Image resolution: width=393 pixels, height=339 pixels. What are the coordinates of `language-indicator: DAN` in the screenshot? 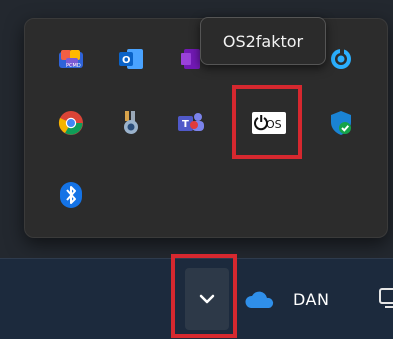 It's located at (311, 299).